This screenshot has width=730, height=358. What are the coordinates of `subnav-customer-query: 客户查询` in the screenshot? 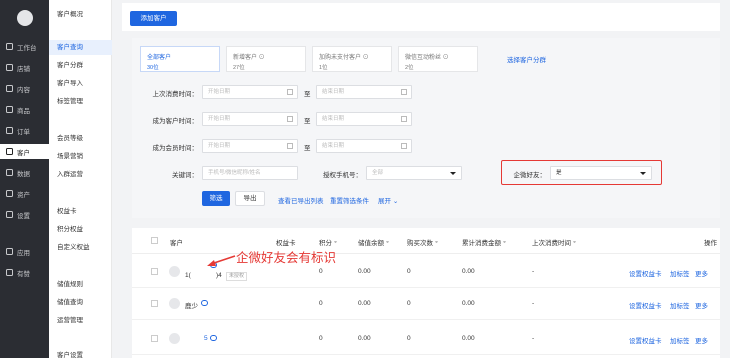 It's located at (80, 47).